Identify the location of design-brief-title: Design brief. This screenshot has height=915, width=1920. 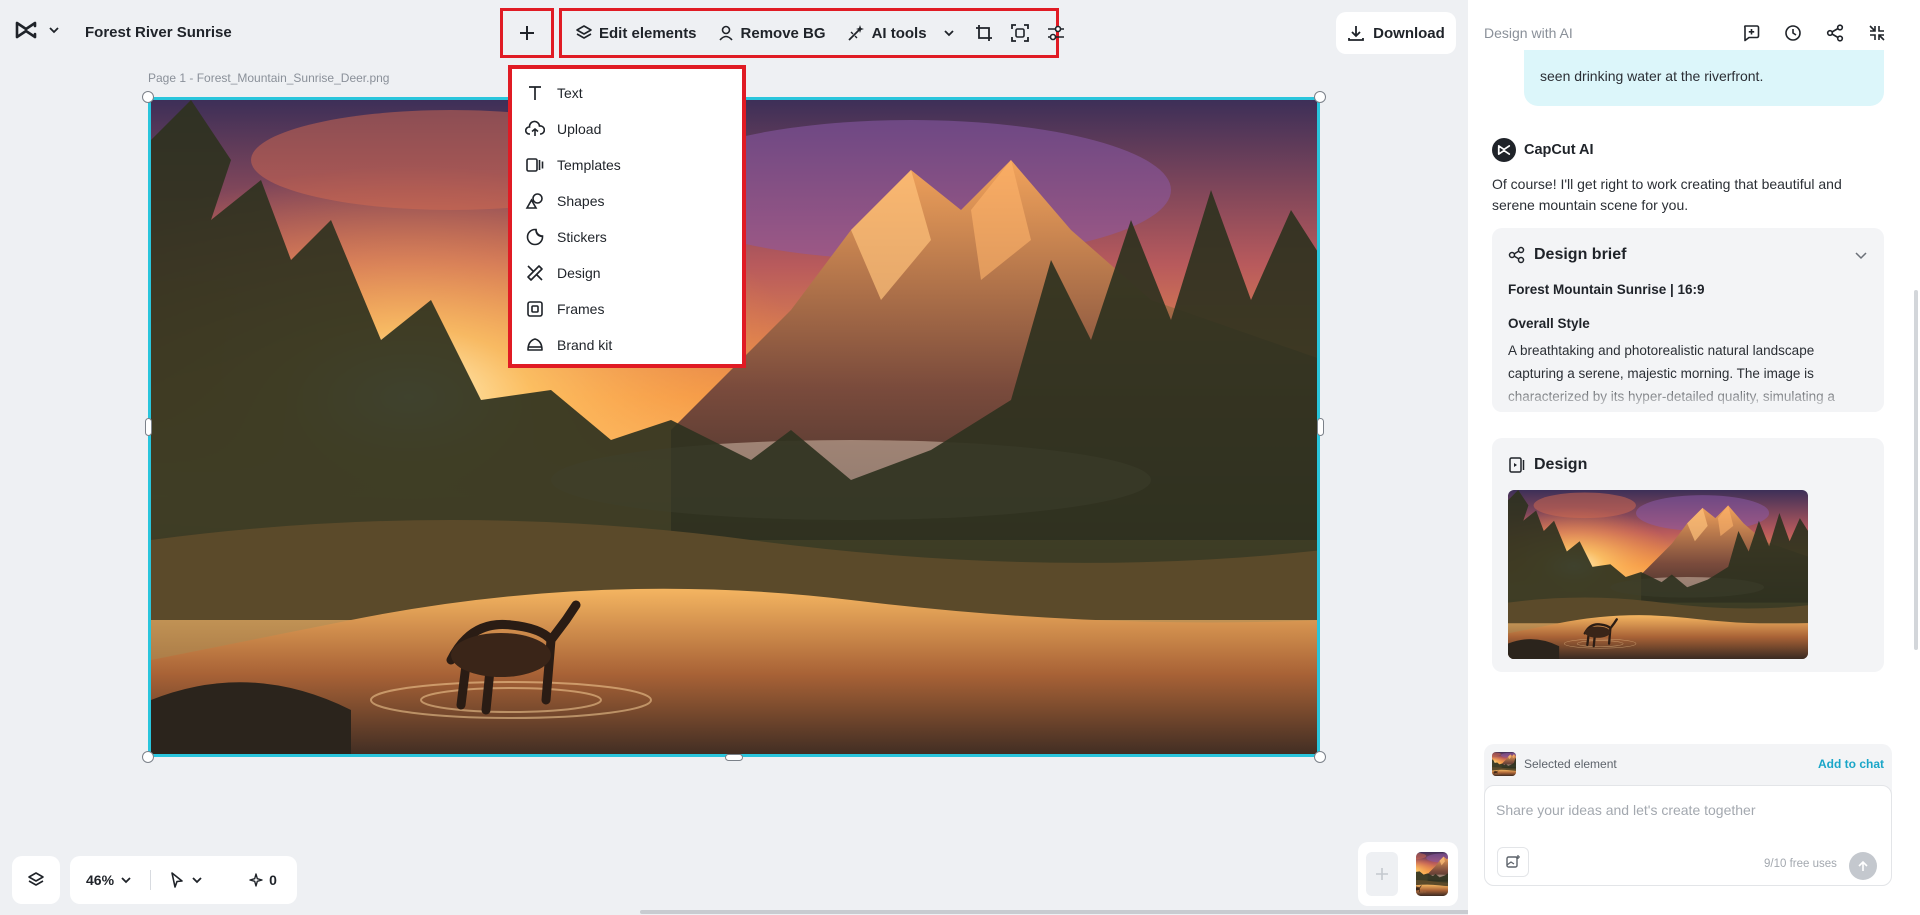
(1580, 254).